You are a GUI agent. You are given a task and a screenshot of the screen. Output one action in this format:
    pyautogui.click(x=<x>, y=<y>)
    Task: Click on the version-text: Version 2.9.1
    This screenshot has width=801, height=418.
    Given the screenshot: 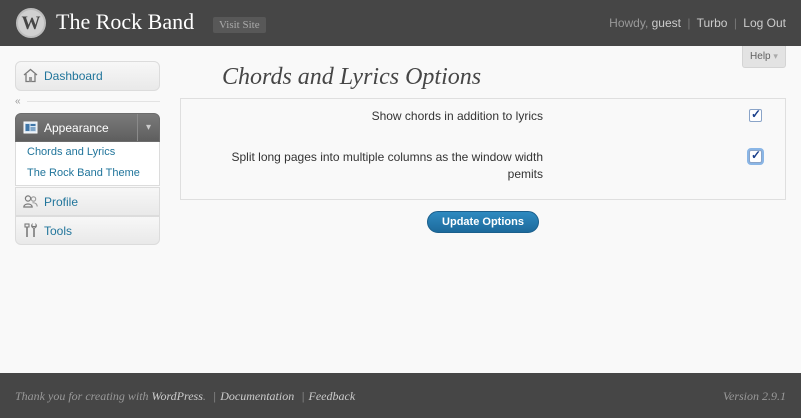 What is the action you would take?
    pyautogui.click(x=754, y=396)
    